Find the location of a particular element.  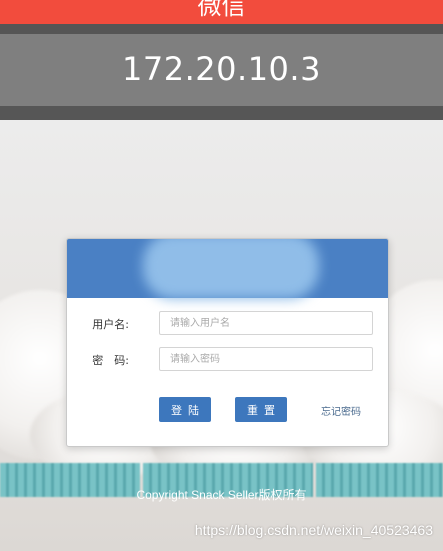

source-watermark: https://blog.csdn.net/weixin_40523463 is located at coordinates (313, 530).